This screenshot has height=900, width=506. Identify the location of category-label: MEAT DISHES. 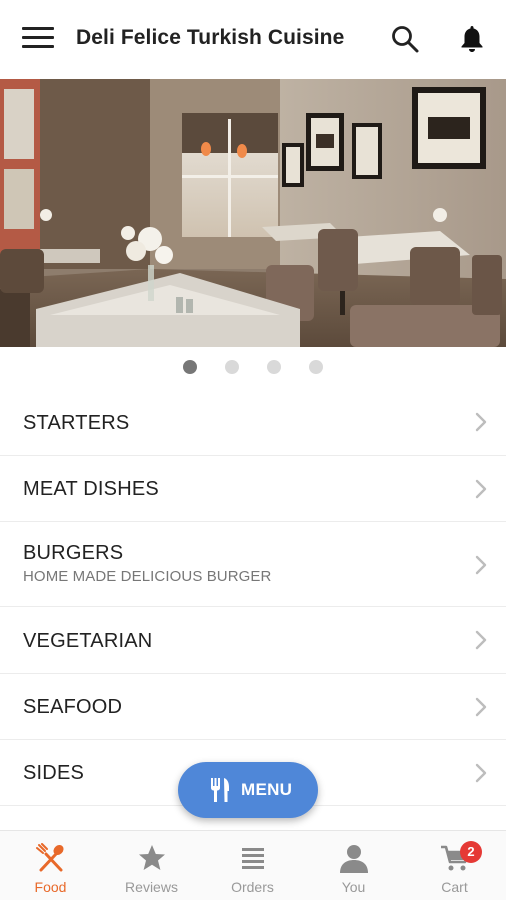
(91, 489).